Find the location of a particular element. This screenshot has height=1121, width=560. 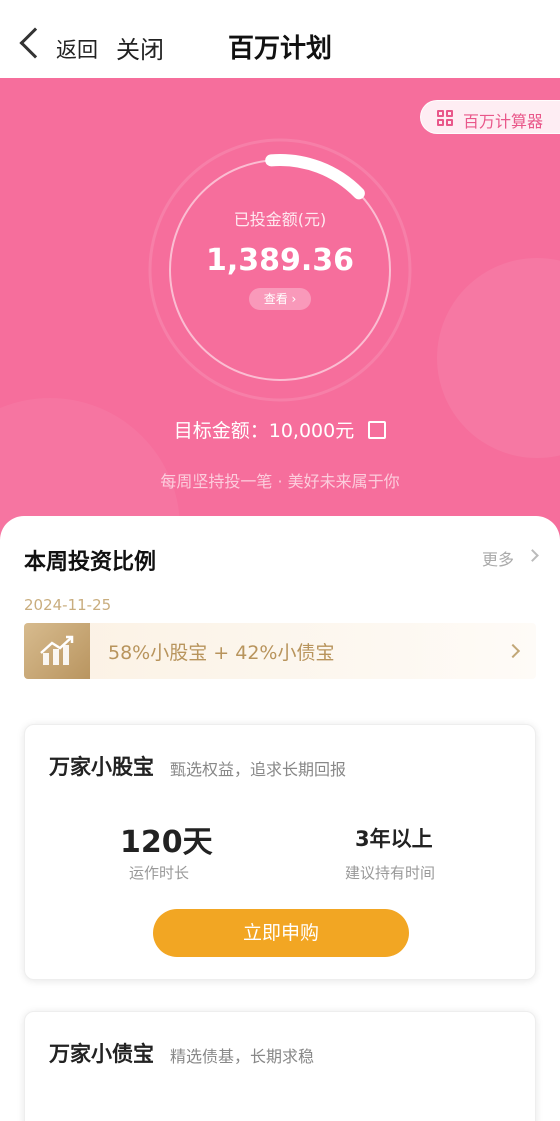

nav-bar: 返回 关闭 百万计划 is located at coordinates (280, 39).